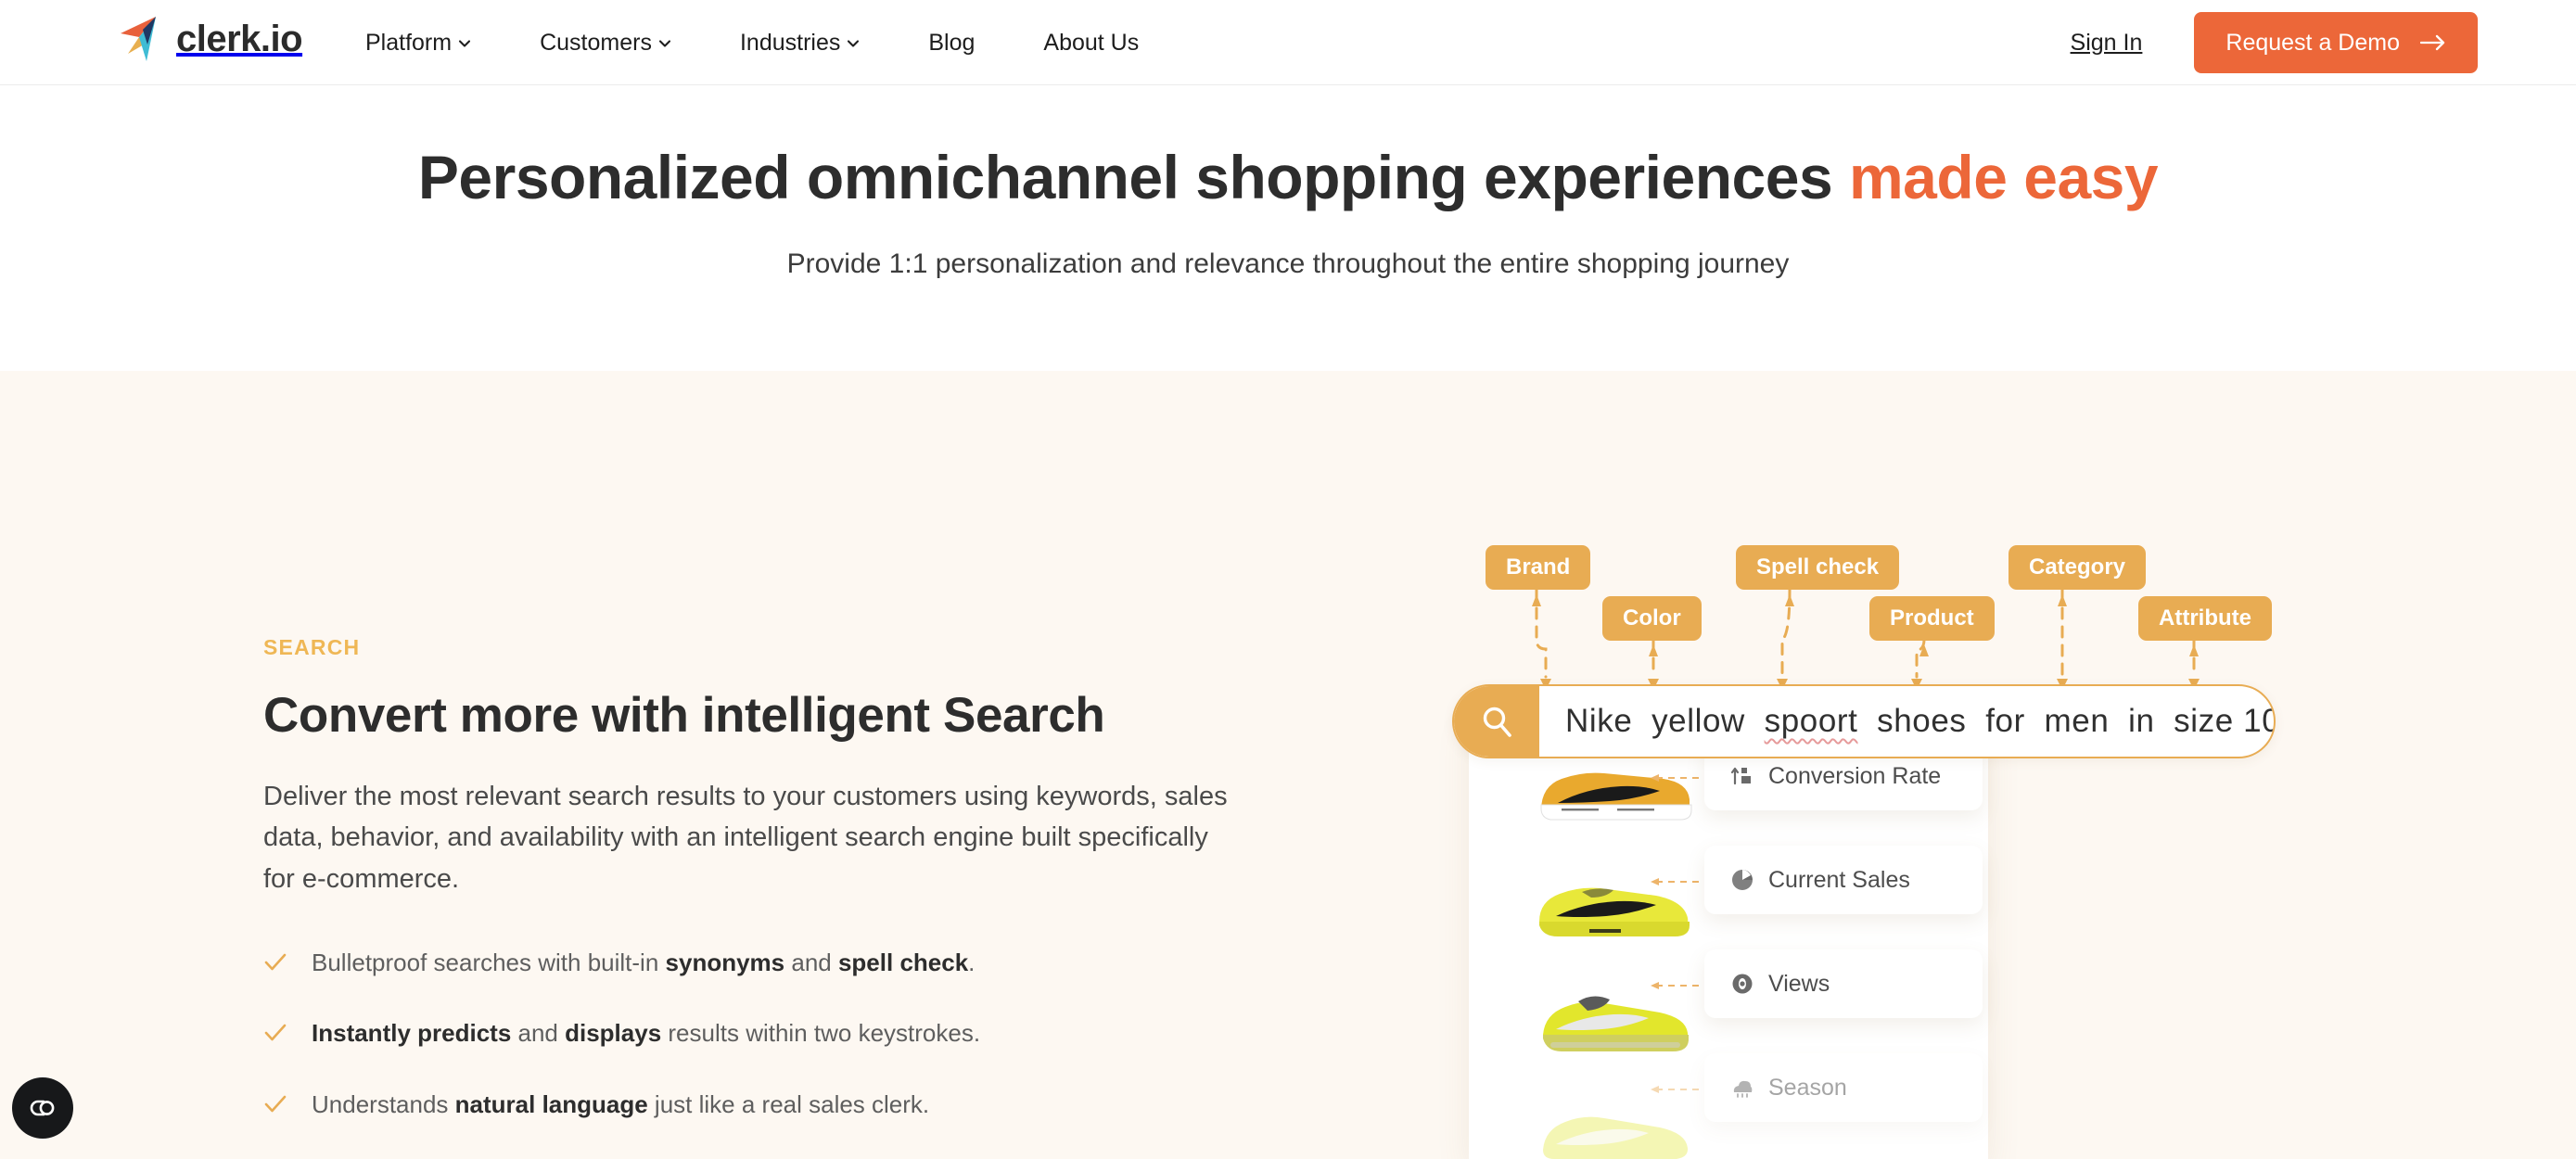 The width and height of the screenshot is (2576, 1159). I want to click on nav-item-about-us: About Us, so click(1091, 43).